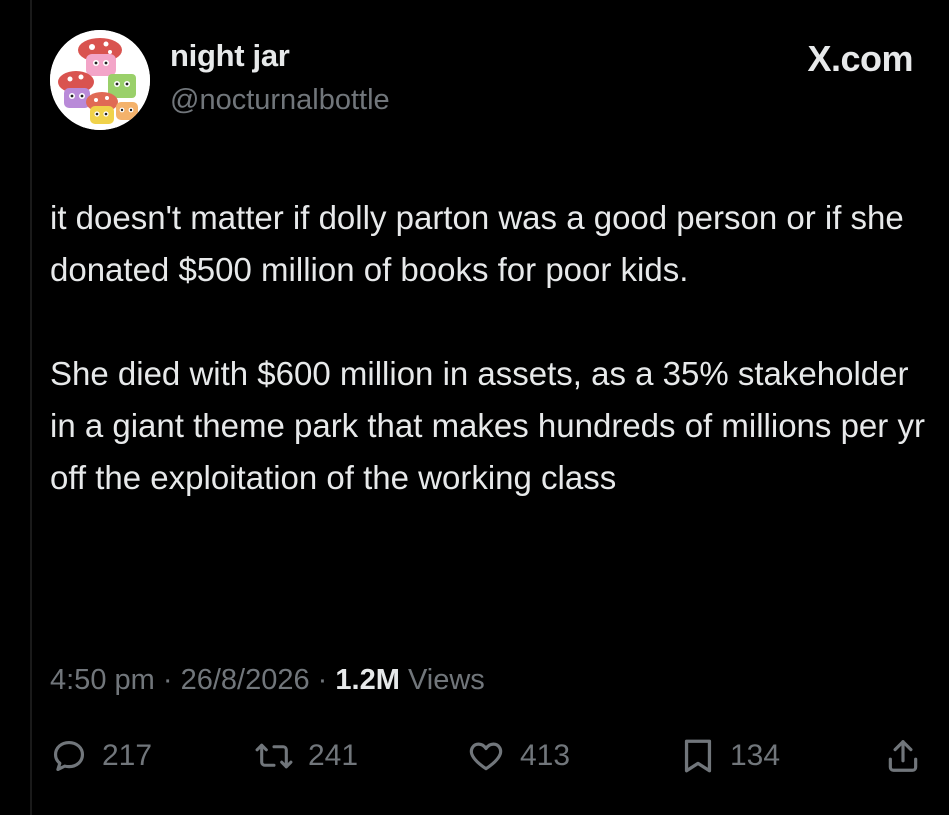 Image resolution: width=949 pixels, height=815 pixels. Describe the element at coordinates (860, 58) in the screenshot. I see `brand-wordmark: X.com` at that location.